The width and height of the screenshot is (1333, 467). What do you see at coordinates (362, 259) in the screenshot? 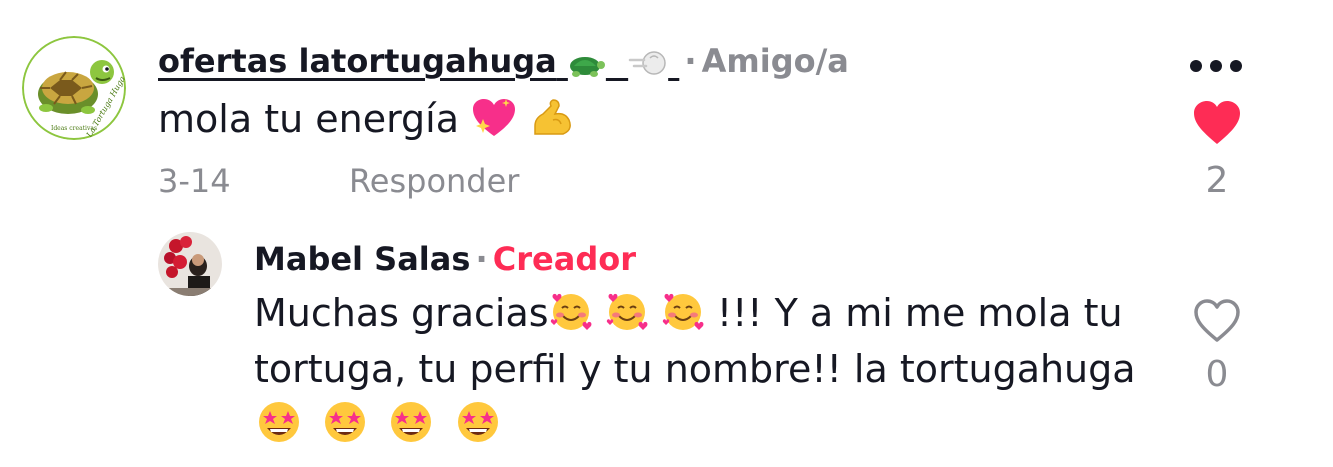
I see `reply-username: Mabel Salas` at bounding box center [362, 259].